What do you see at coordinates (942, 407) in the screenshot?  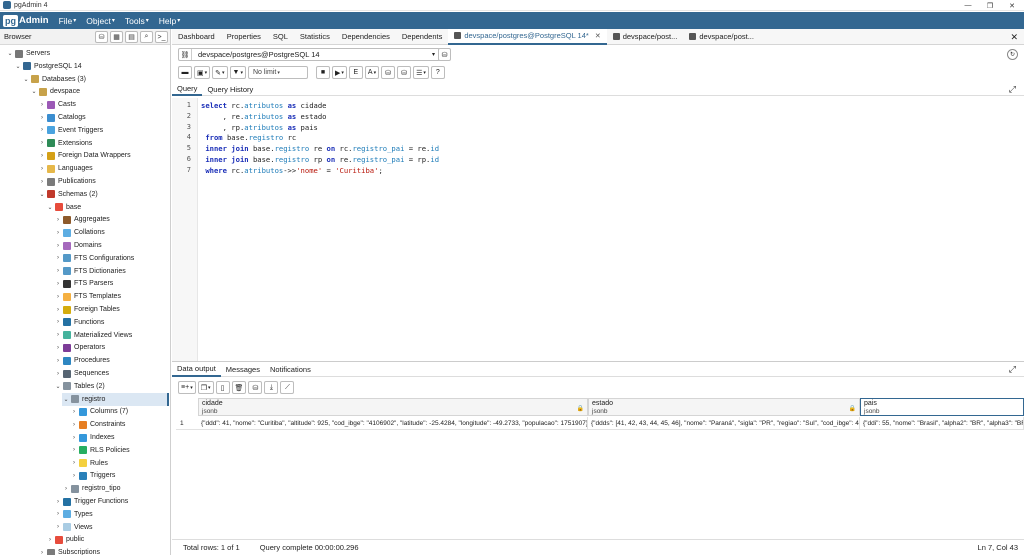 I see `column-header-pais: pais jsonb` at bounding box center [942, 407].